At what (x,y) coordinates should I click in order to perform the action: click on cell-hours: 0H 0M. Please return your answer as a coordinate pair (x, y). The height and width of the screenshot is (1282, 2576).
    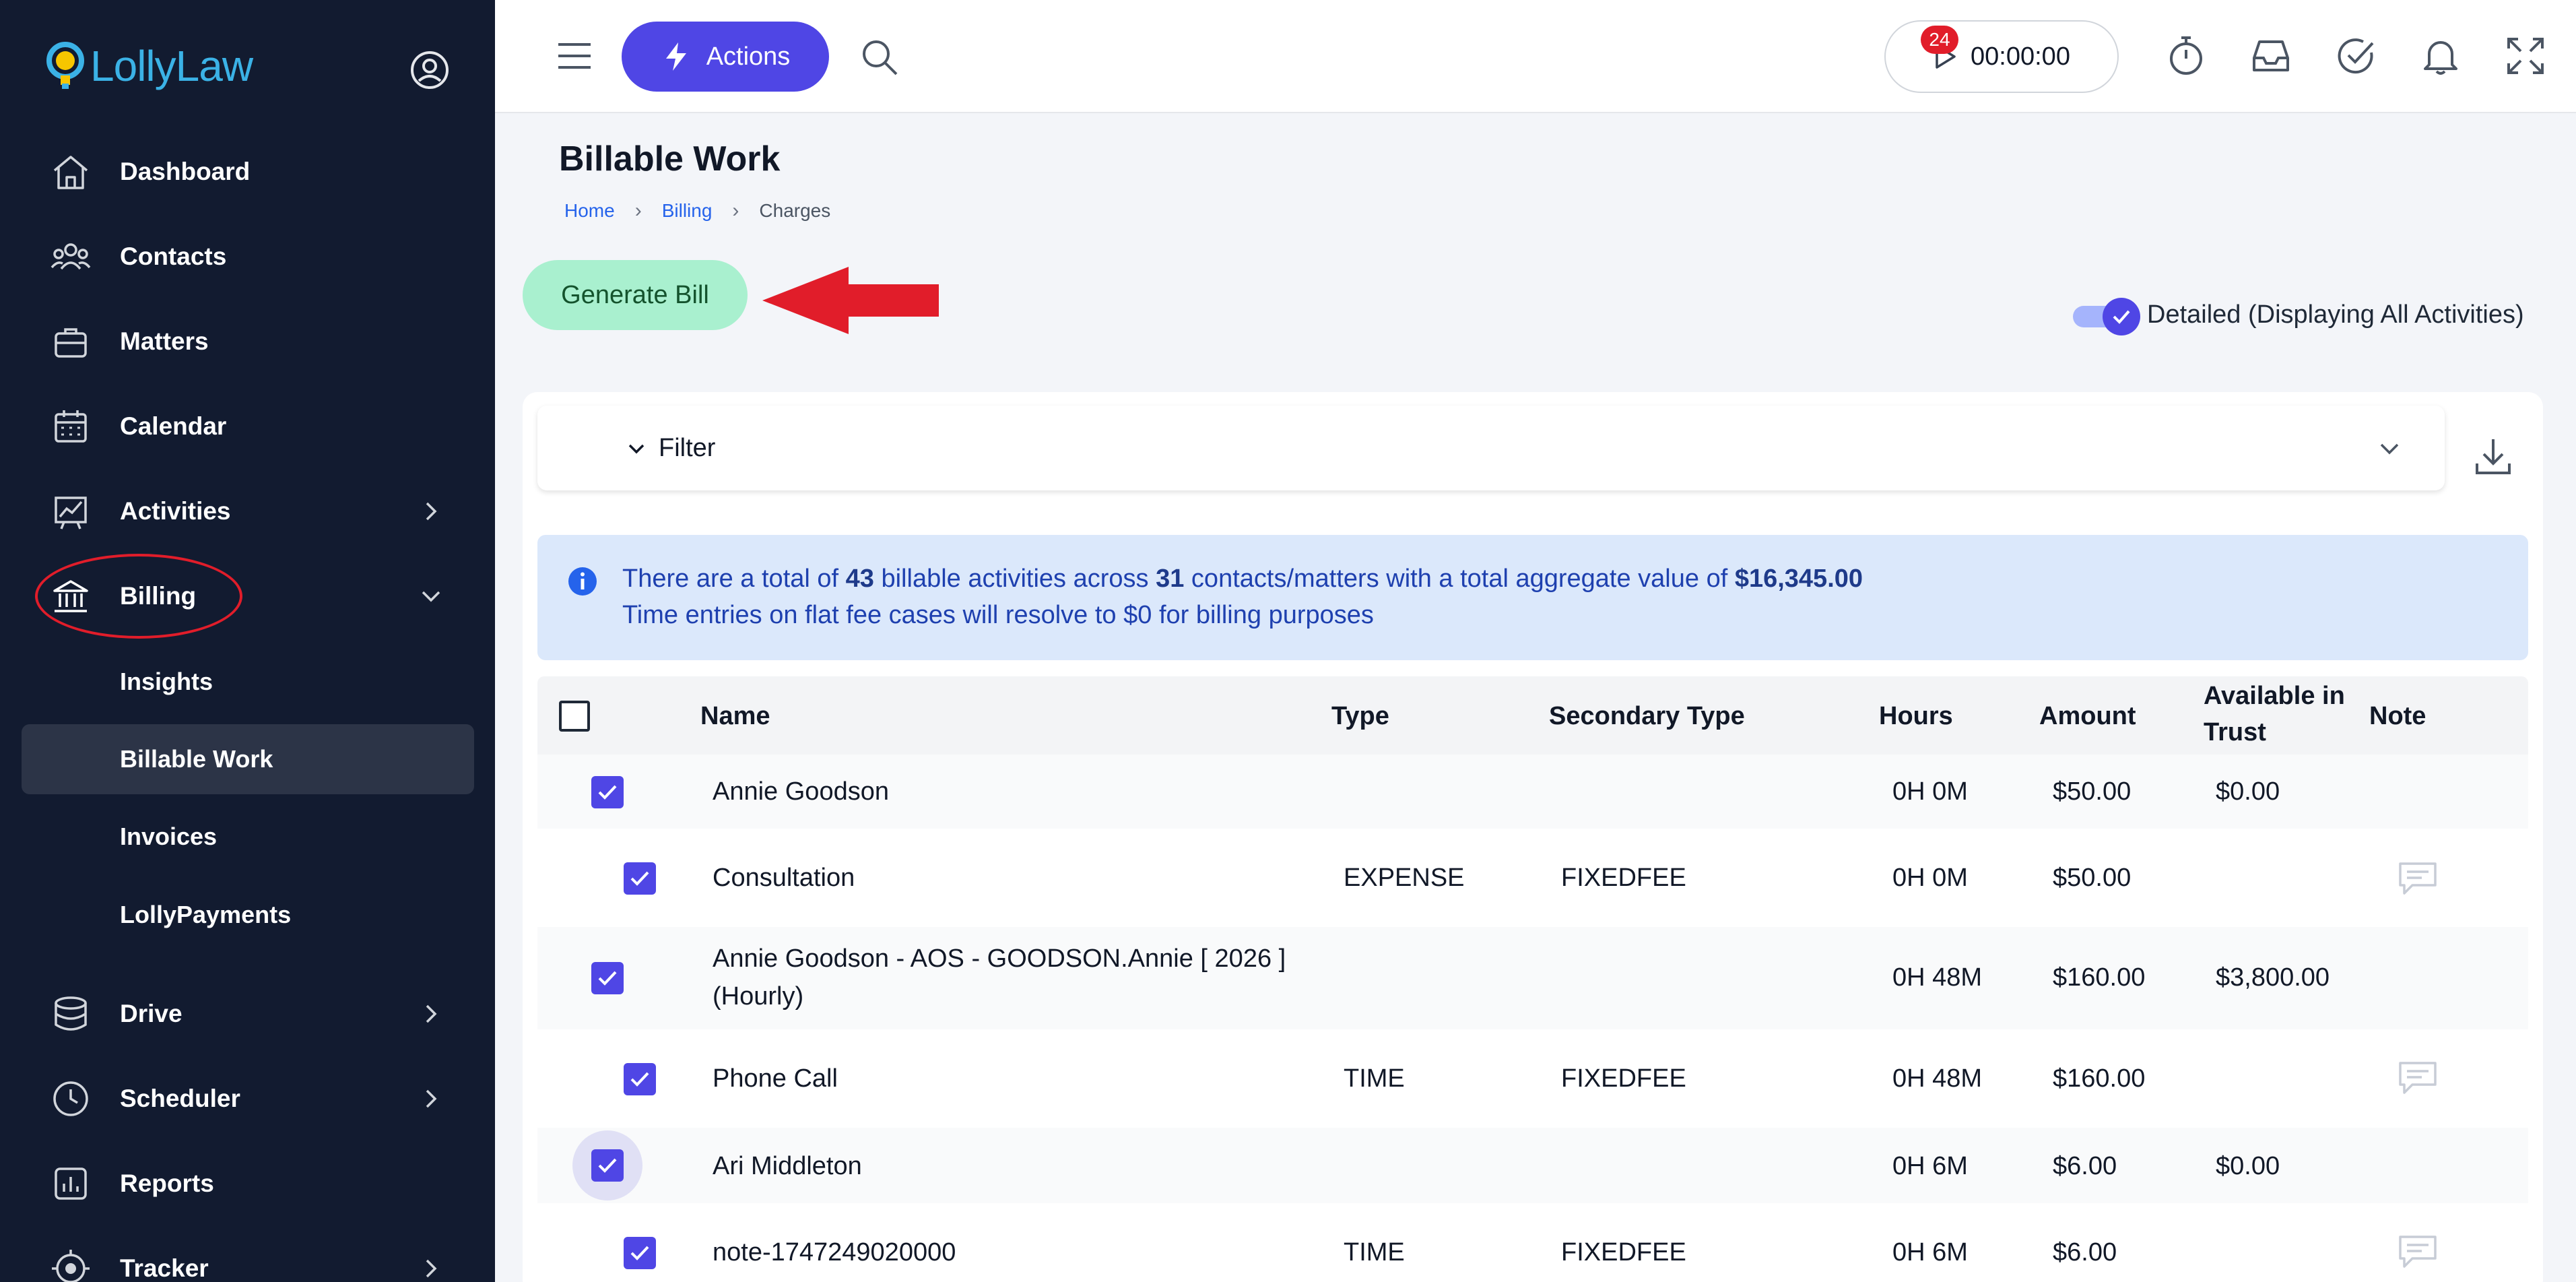
    Looking at the image, I should click on (1930, 791).